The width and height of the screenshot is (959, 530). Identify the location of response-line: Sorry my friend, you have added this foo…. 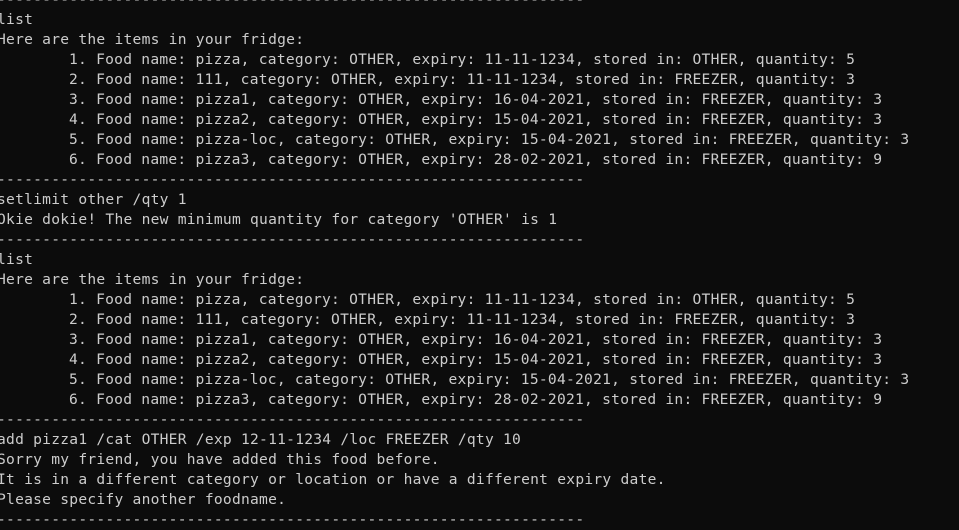
(220, 459).